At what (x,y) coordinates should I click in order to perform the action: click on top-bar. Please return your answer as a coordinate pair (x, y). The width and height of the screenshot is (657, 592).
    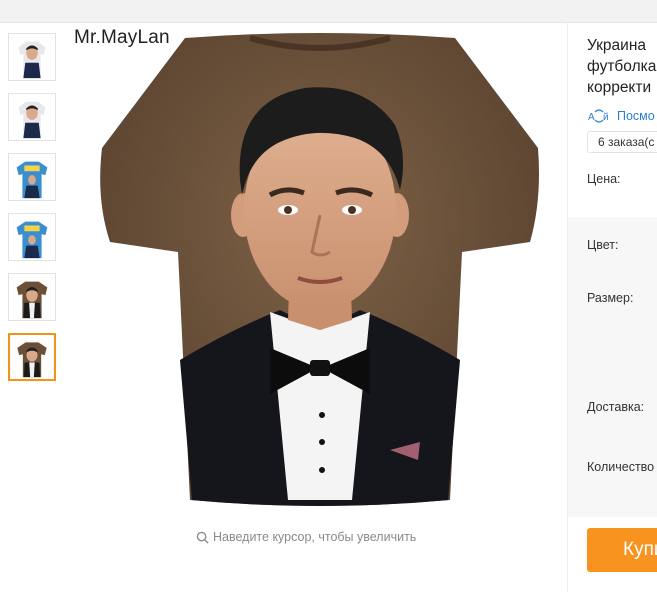
    Looking at the image, I should click on (328, 11).